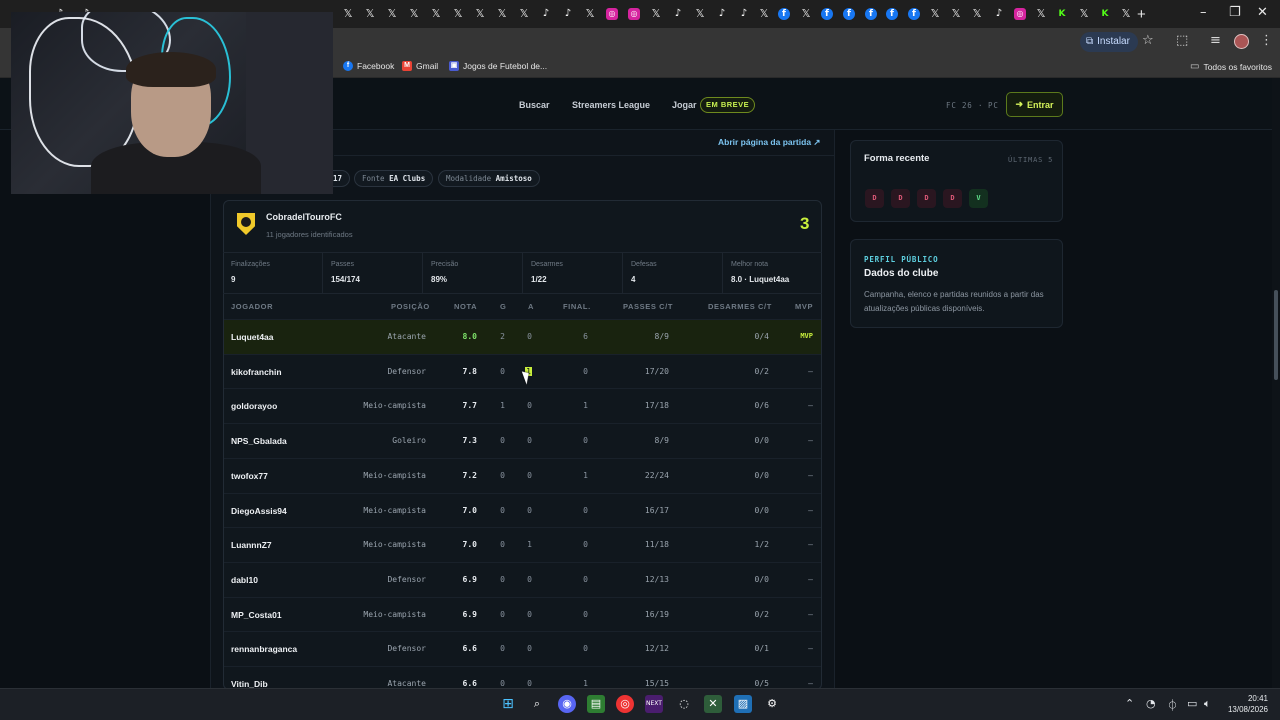 The width and height of the screenshot is (1280, 720). What do you see at coordinates (625, 704) in the screenshot?
I see `chrome-icon: ◎` at bounding box center [625, 704].